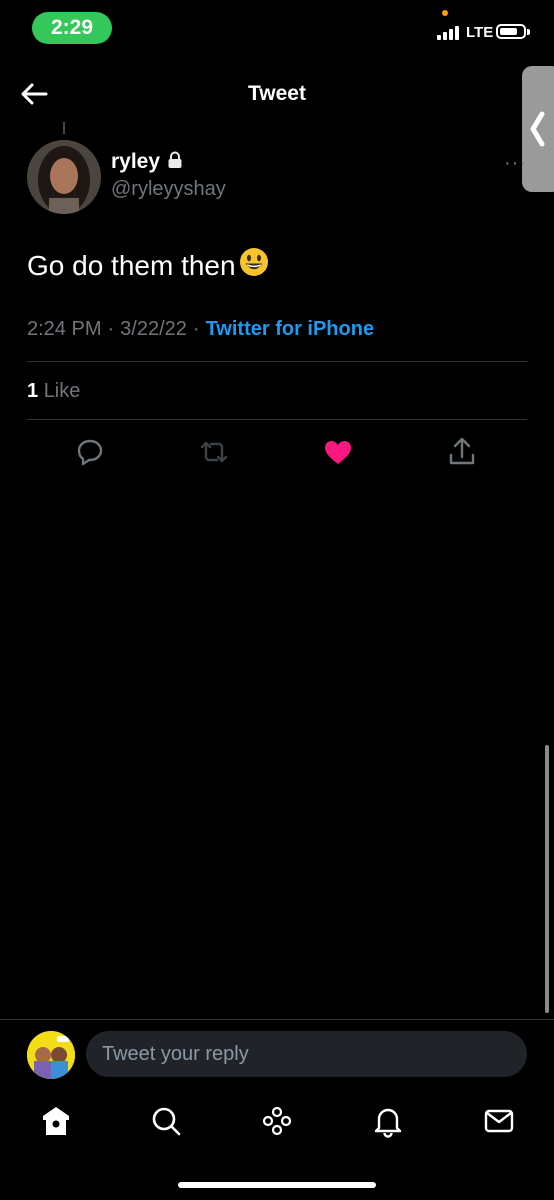 This screenshot has height=1200, width=554. I want to click on reply-icon, so click(90, 452).